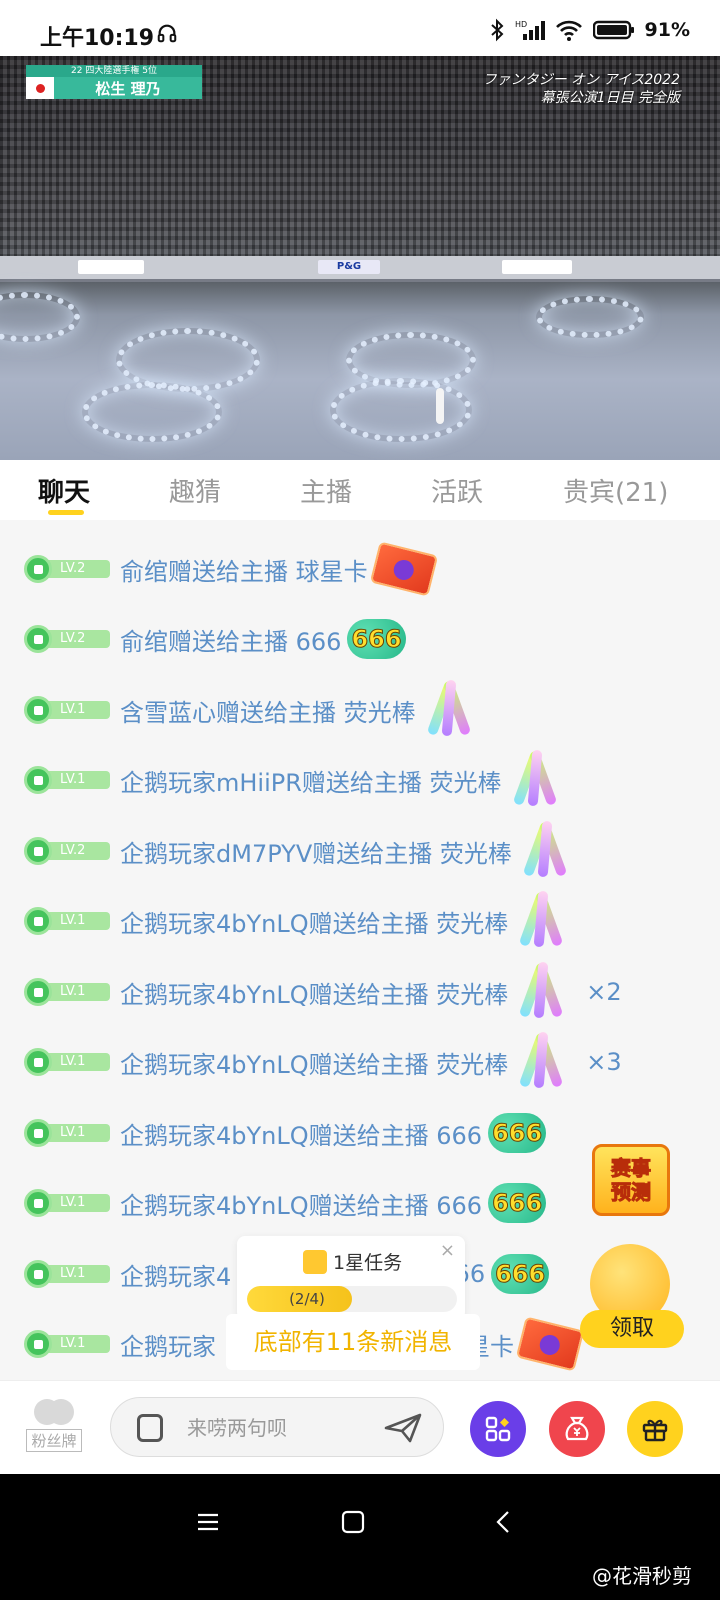 The width and height of the screenshot is (720, 1600). Describe the element at coordinates (353, 1522) in the screenshot. I see `home-icon` at that location.